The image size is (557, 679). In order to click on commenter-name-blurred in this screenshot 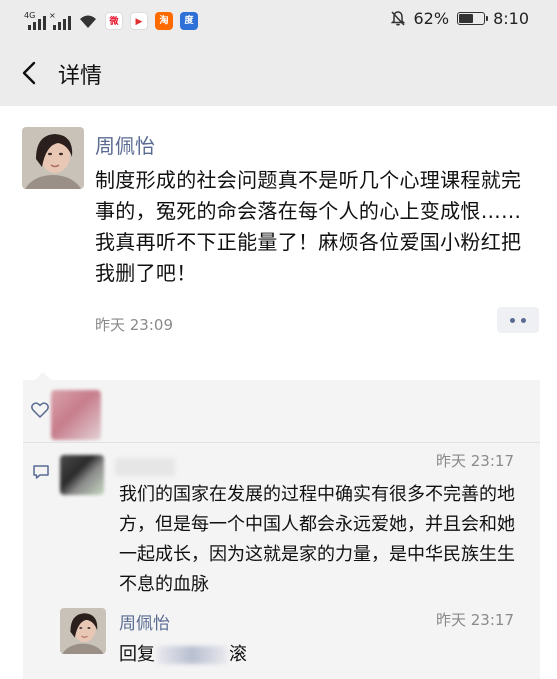, I will do `click(145, 467)`.